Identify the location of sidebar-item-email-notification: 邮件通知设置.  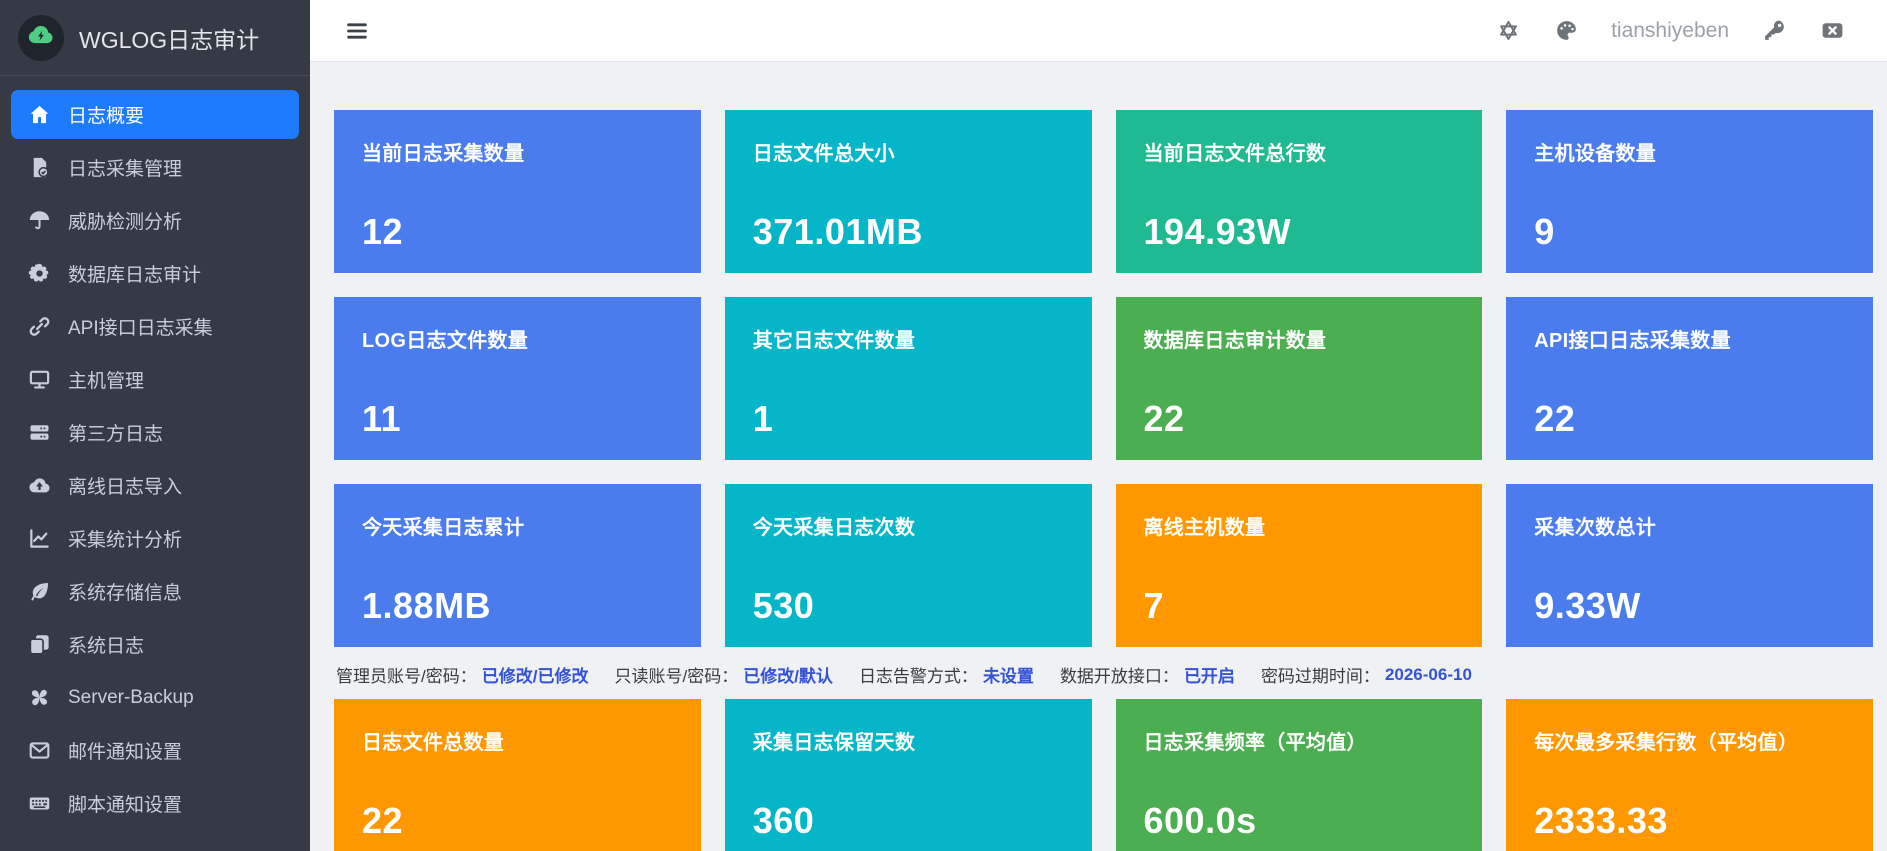
(155, 750).